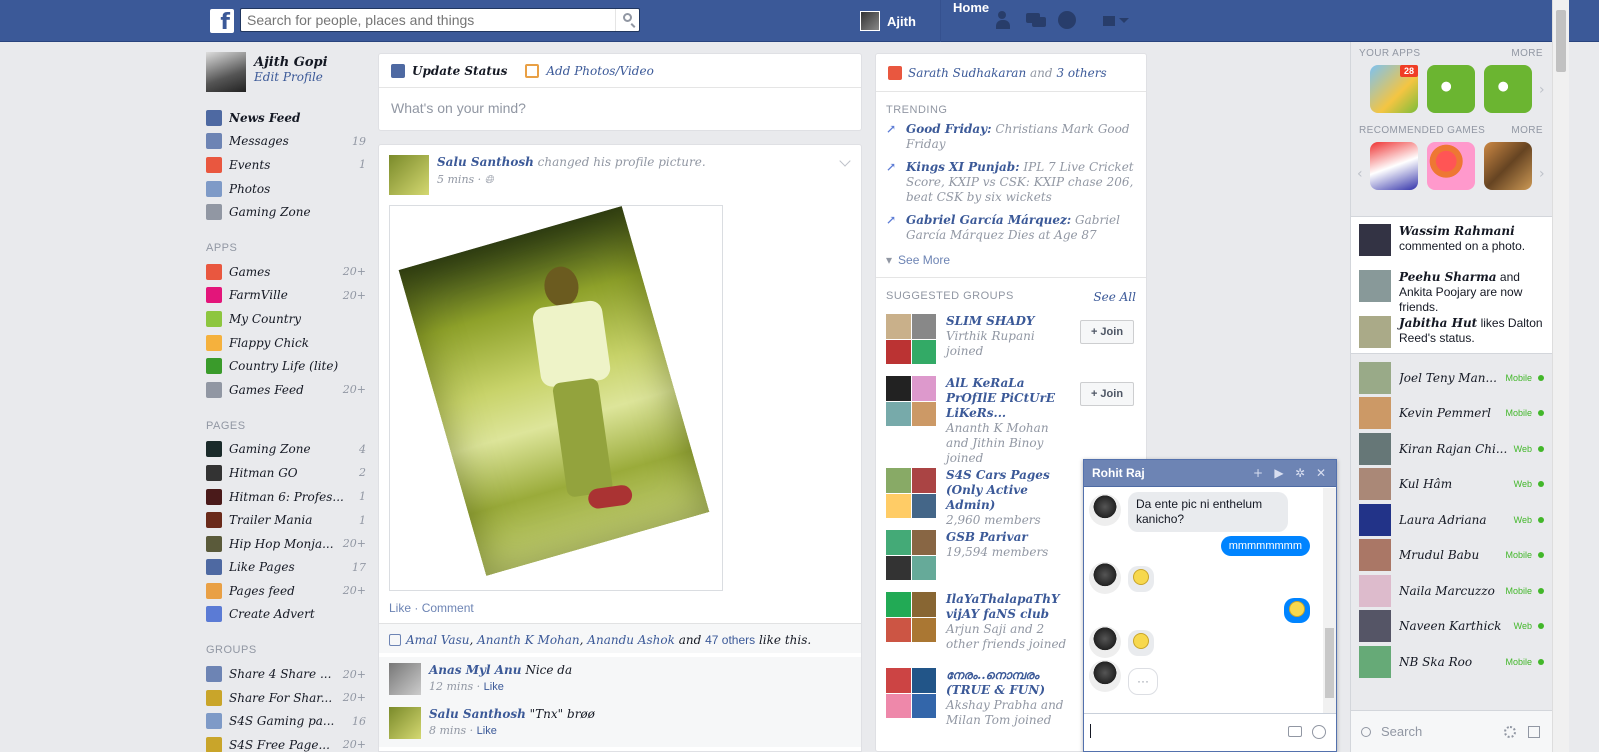 The height and width of the screenshot is (752, 1599). Describe the element at coordinates (730, 640) in the screenshot. I see `likes-others-link: 47 others` at that location.